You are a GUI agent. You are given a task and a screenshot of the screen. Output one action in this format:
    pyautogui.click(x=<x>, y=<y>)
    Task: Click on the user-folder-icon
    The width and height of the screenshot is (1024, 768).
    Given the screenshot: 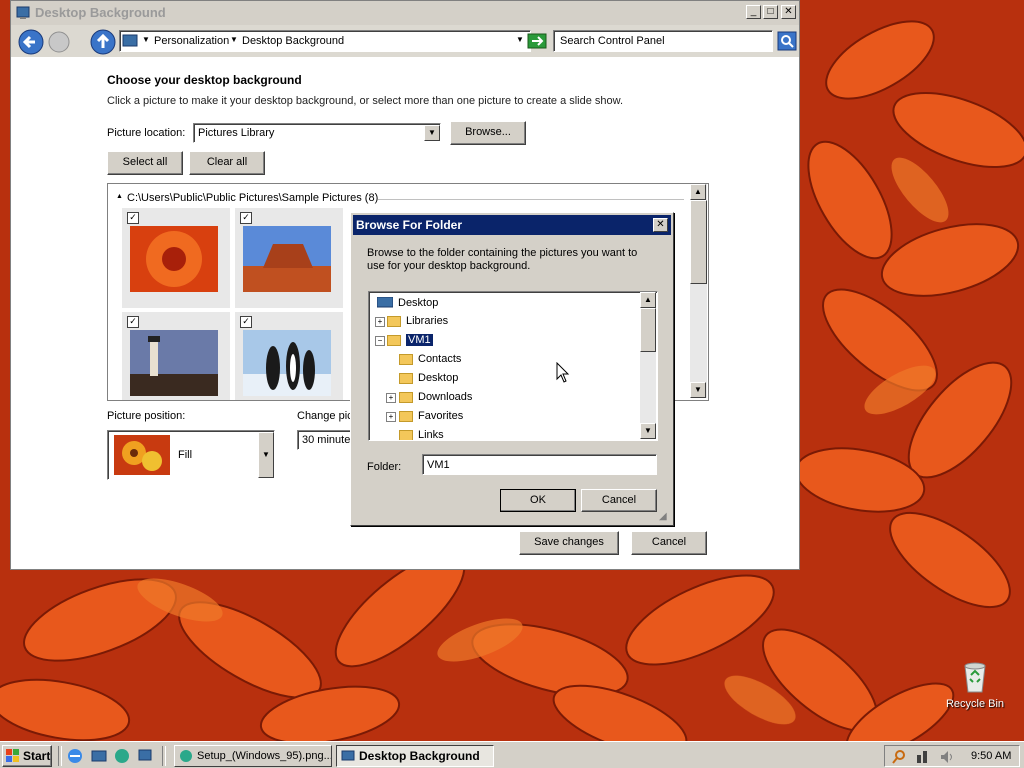 What is the action you would take?
    pyautogui.click(x=394, y=340)
    